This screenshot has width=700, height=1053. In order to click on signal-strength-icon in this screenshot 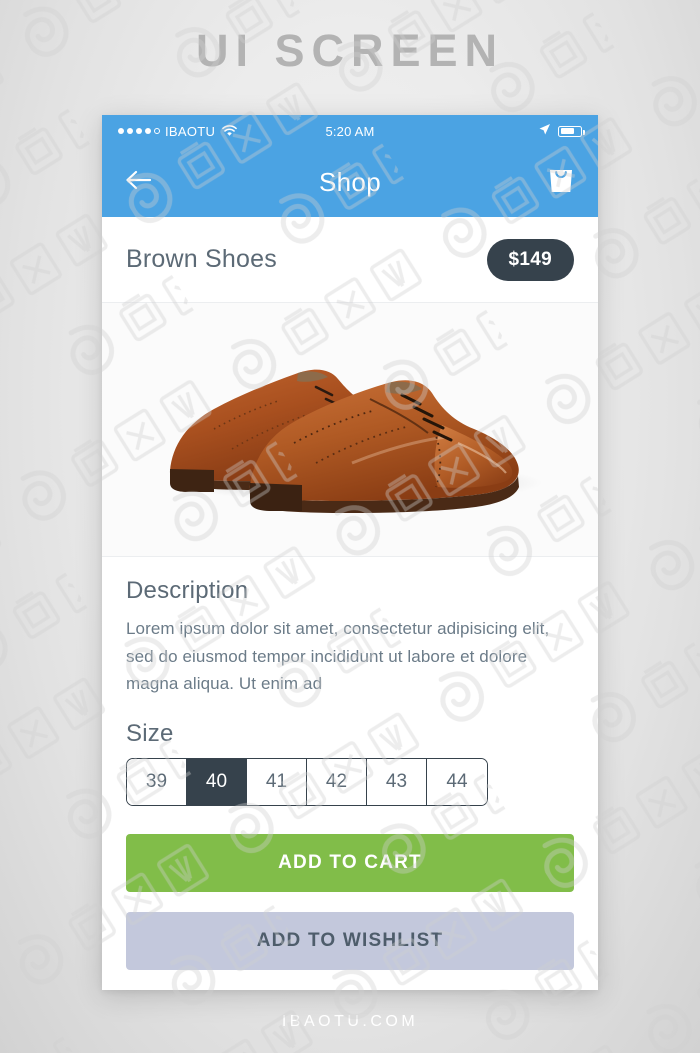, I will do `click(139, 131)`.